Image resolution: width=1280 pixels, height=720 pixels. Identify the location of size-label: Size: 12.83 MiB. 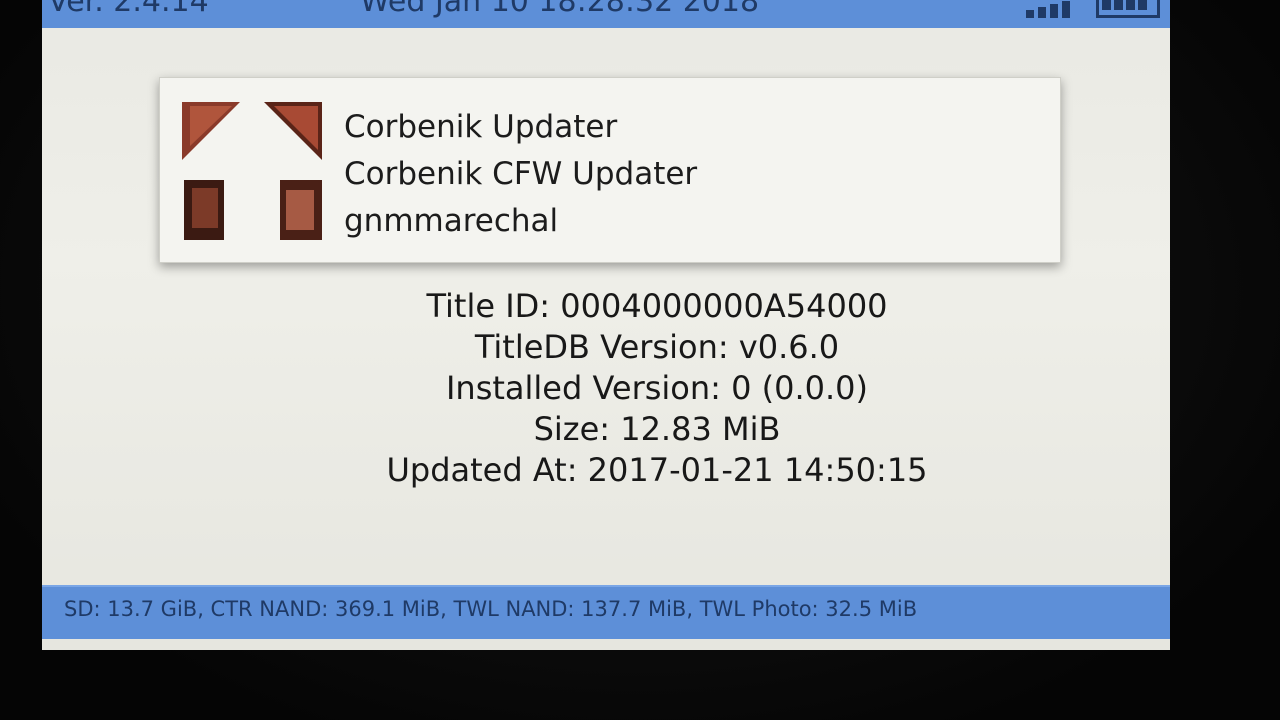
(657, 429).